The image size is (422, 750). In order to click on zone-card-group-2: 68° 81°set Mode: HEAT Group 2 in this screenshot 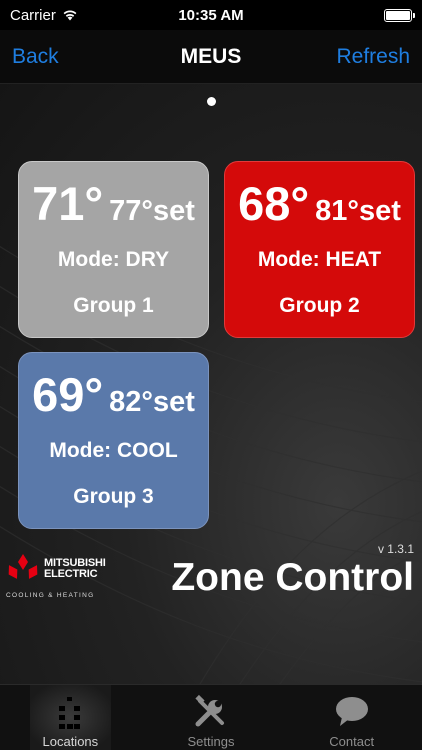, I will do `click(319, 249)`.